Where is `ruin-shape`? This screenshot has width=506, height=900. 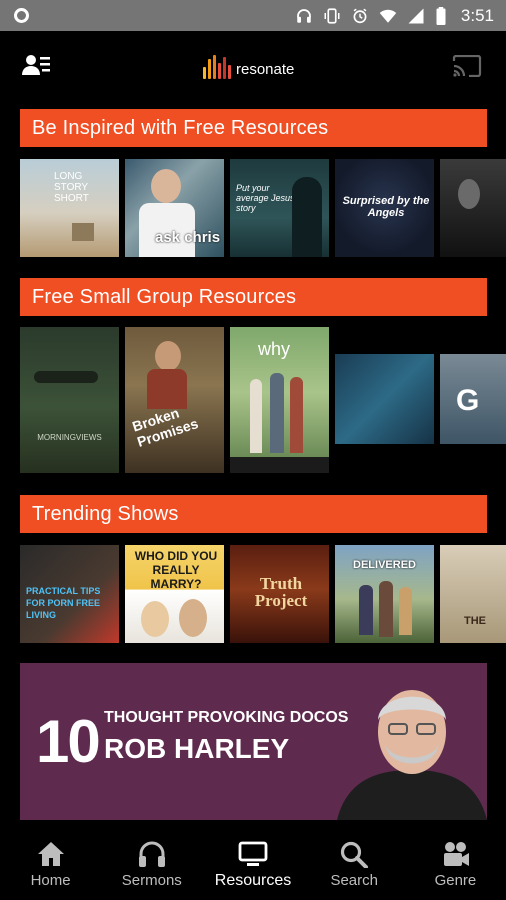 ruin-shape is located at coordinates (83, 232).